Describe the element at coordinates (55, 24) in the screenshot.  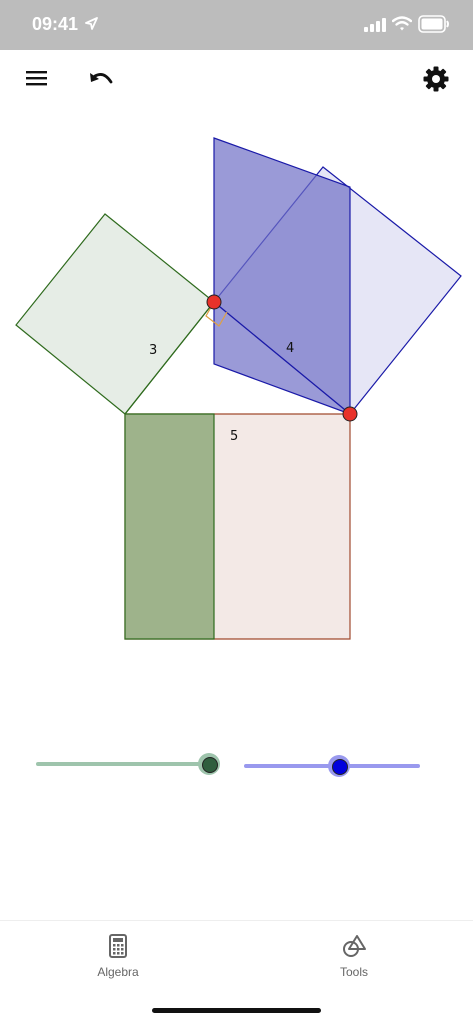
I see `status-time: 09:41` at that location.